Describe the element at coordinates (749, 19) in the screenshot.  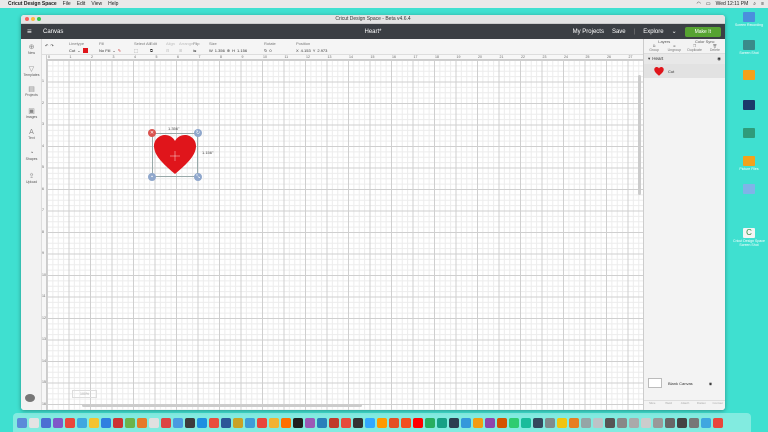
I see `desktop-item: Screen Recording` at that location.